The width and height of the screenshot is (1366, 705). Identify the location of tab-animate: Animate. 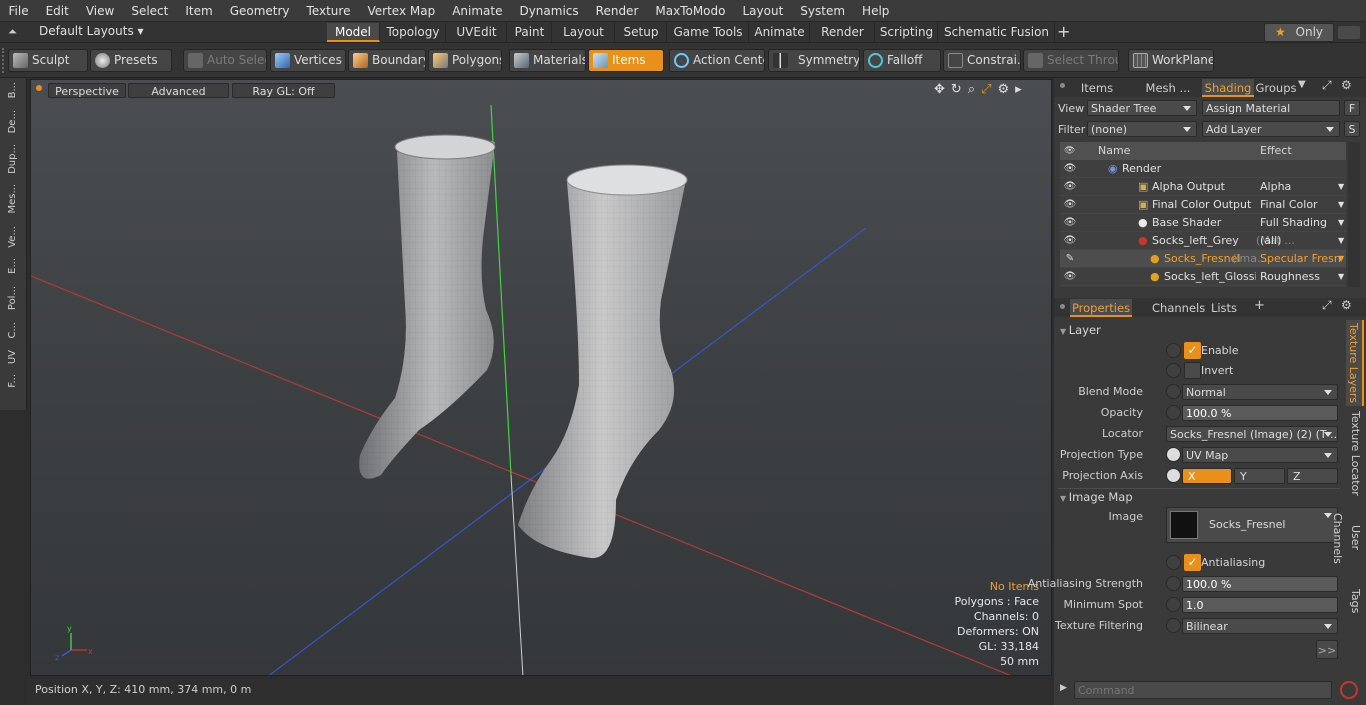
(780, 32).